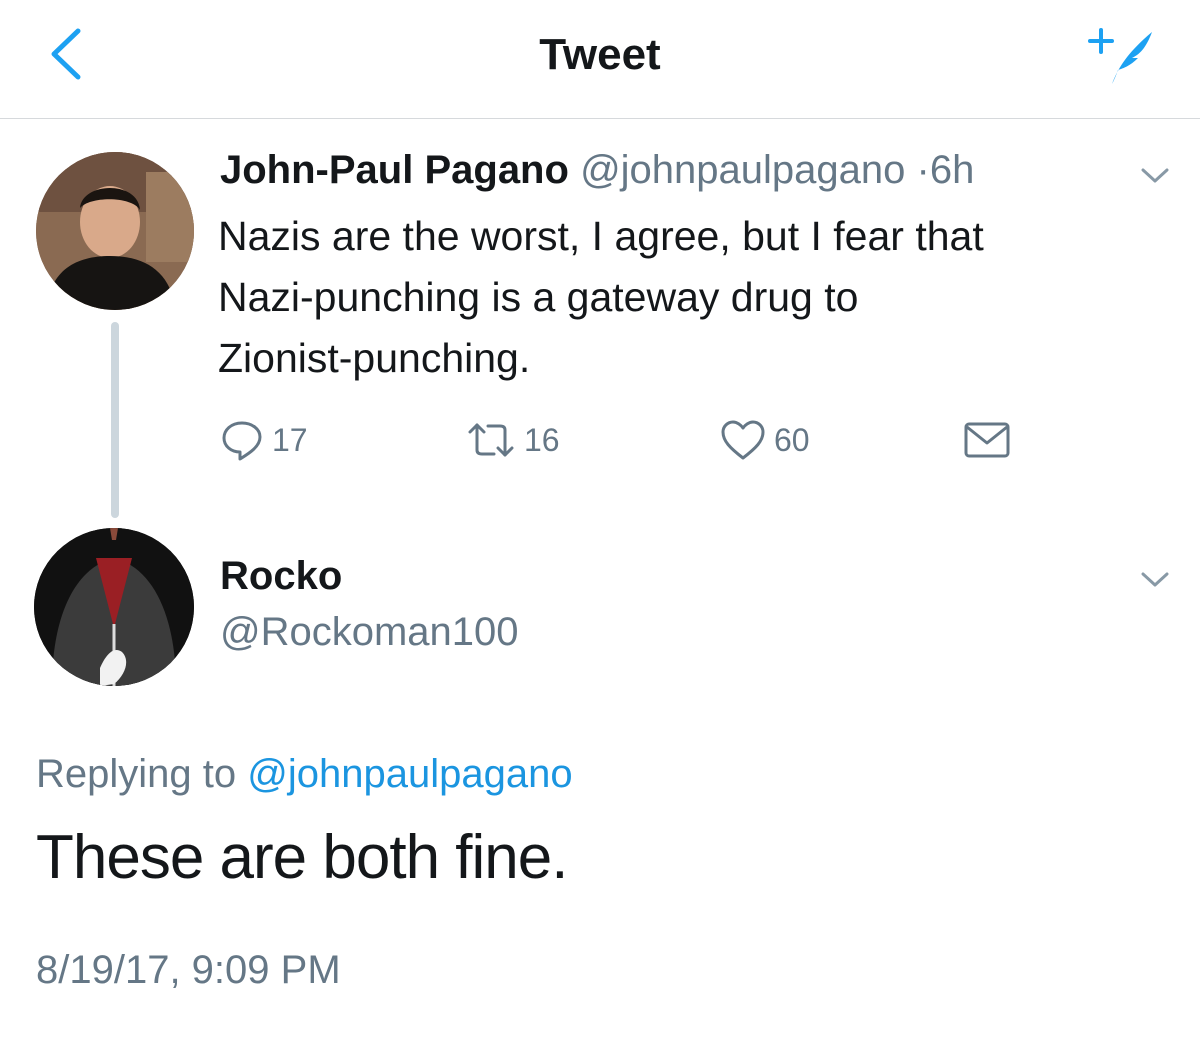 The height and width of the screenshot is (1040, 1200). Describe the element at coordinates (409, 774) in the screenshot. I see `replying-to-mention-link: @johnpaulpagano` at that location.